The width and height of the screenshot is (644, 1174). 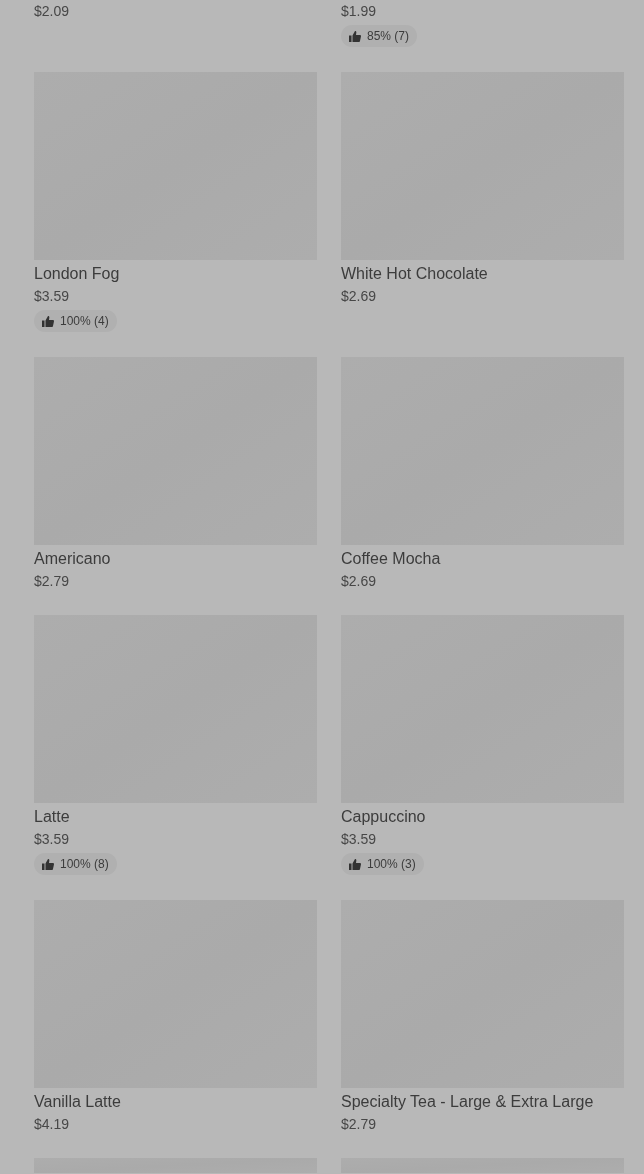 I want to click on rating-badge: 100% (4), so click(x=75, y=321).